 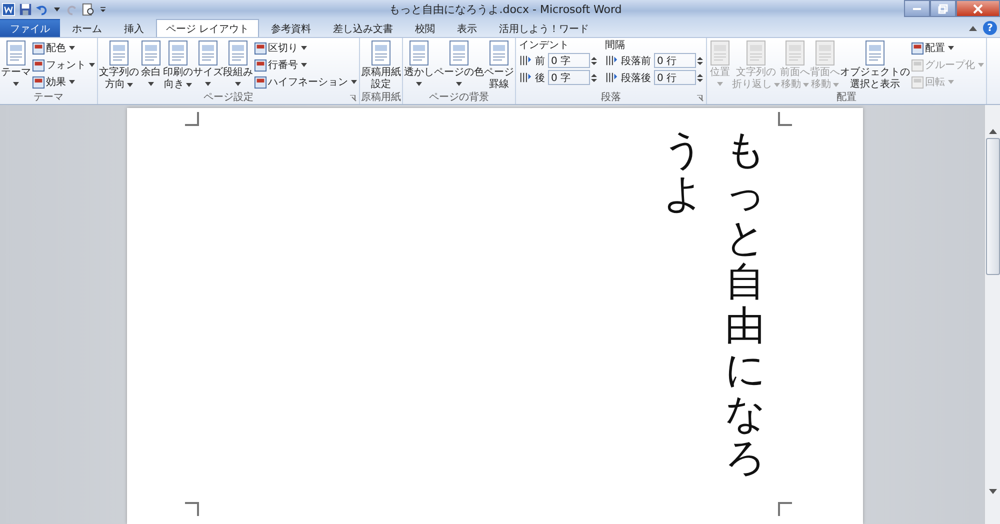 I want to click on field-group-heading: 間隔, so click(x=615, y=45).